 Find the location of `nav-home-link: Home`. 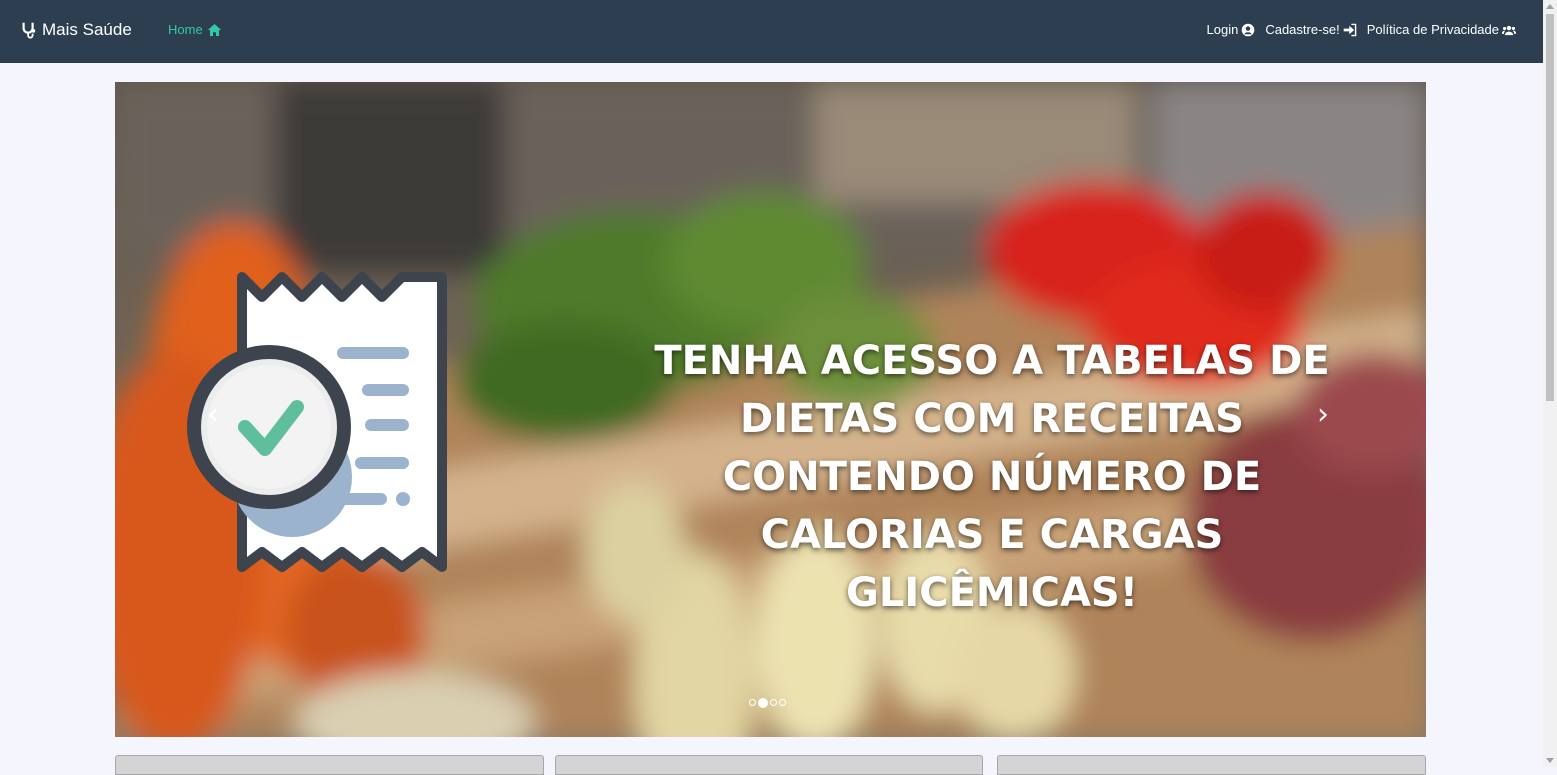

nav-home-link: Home is located at coordinates (195, 29).